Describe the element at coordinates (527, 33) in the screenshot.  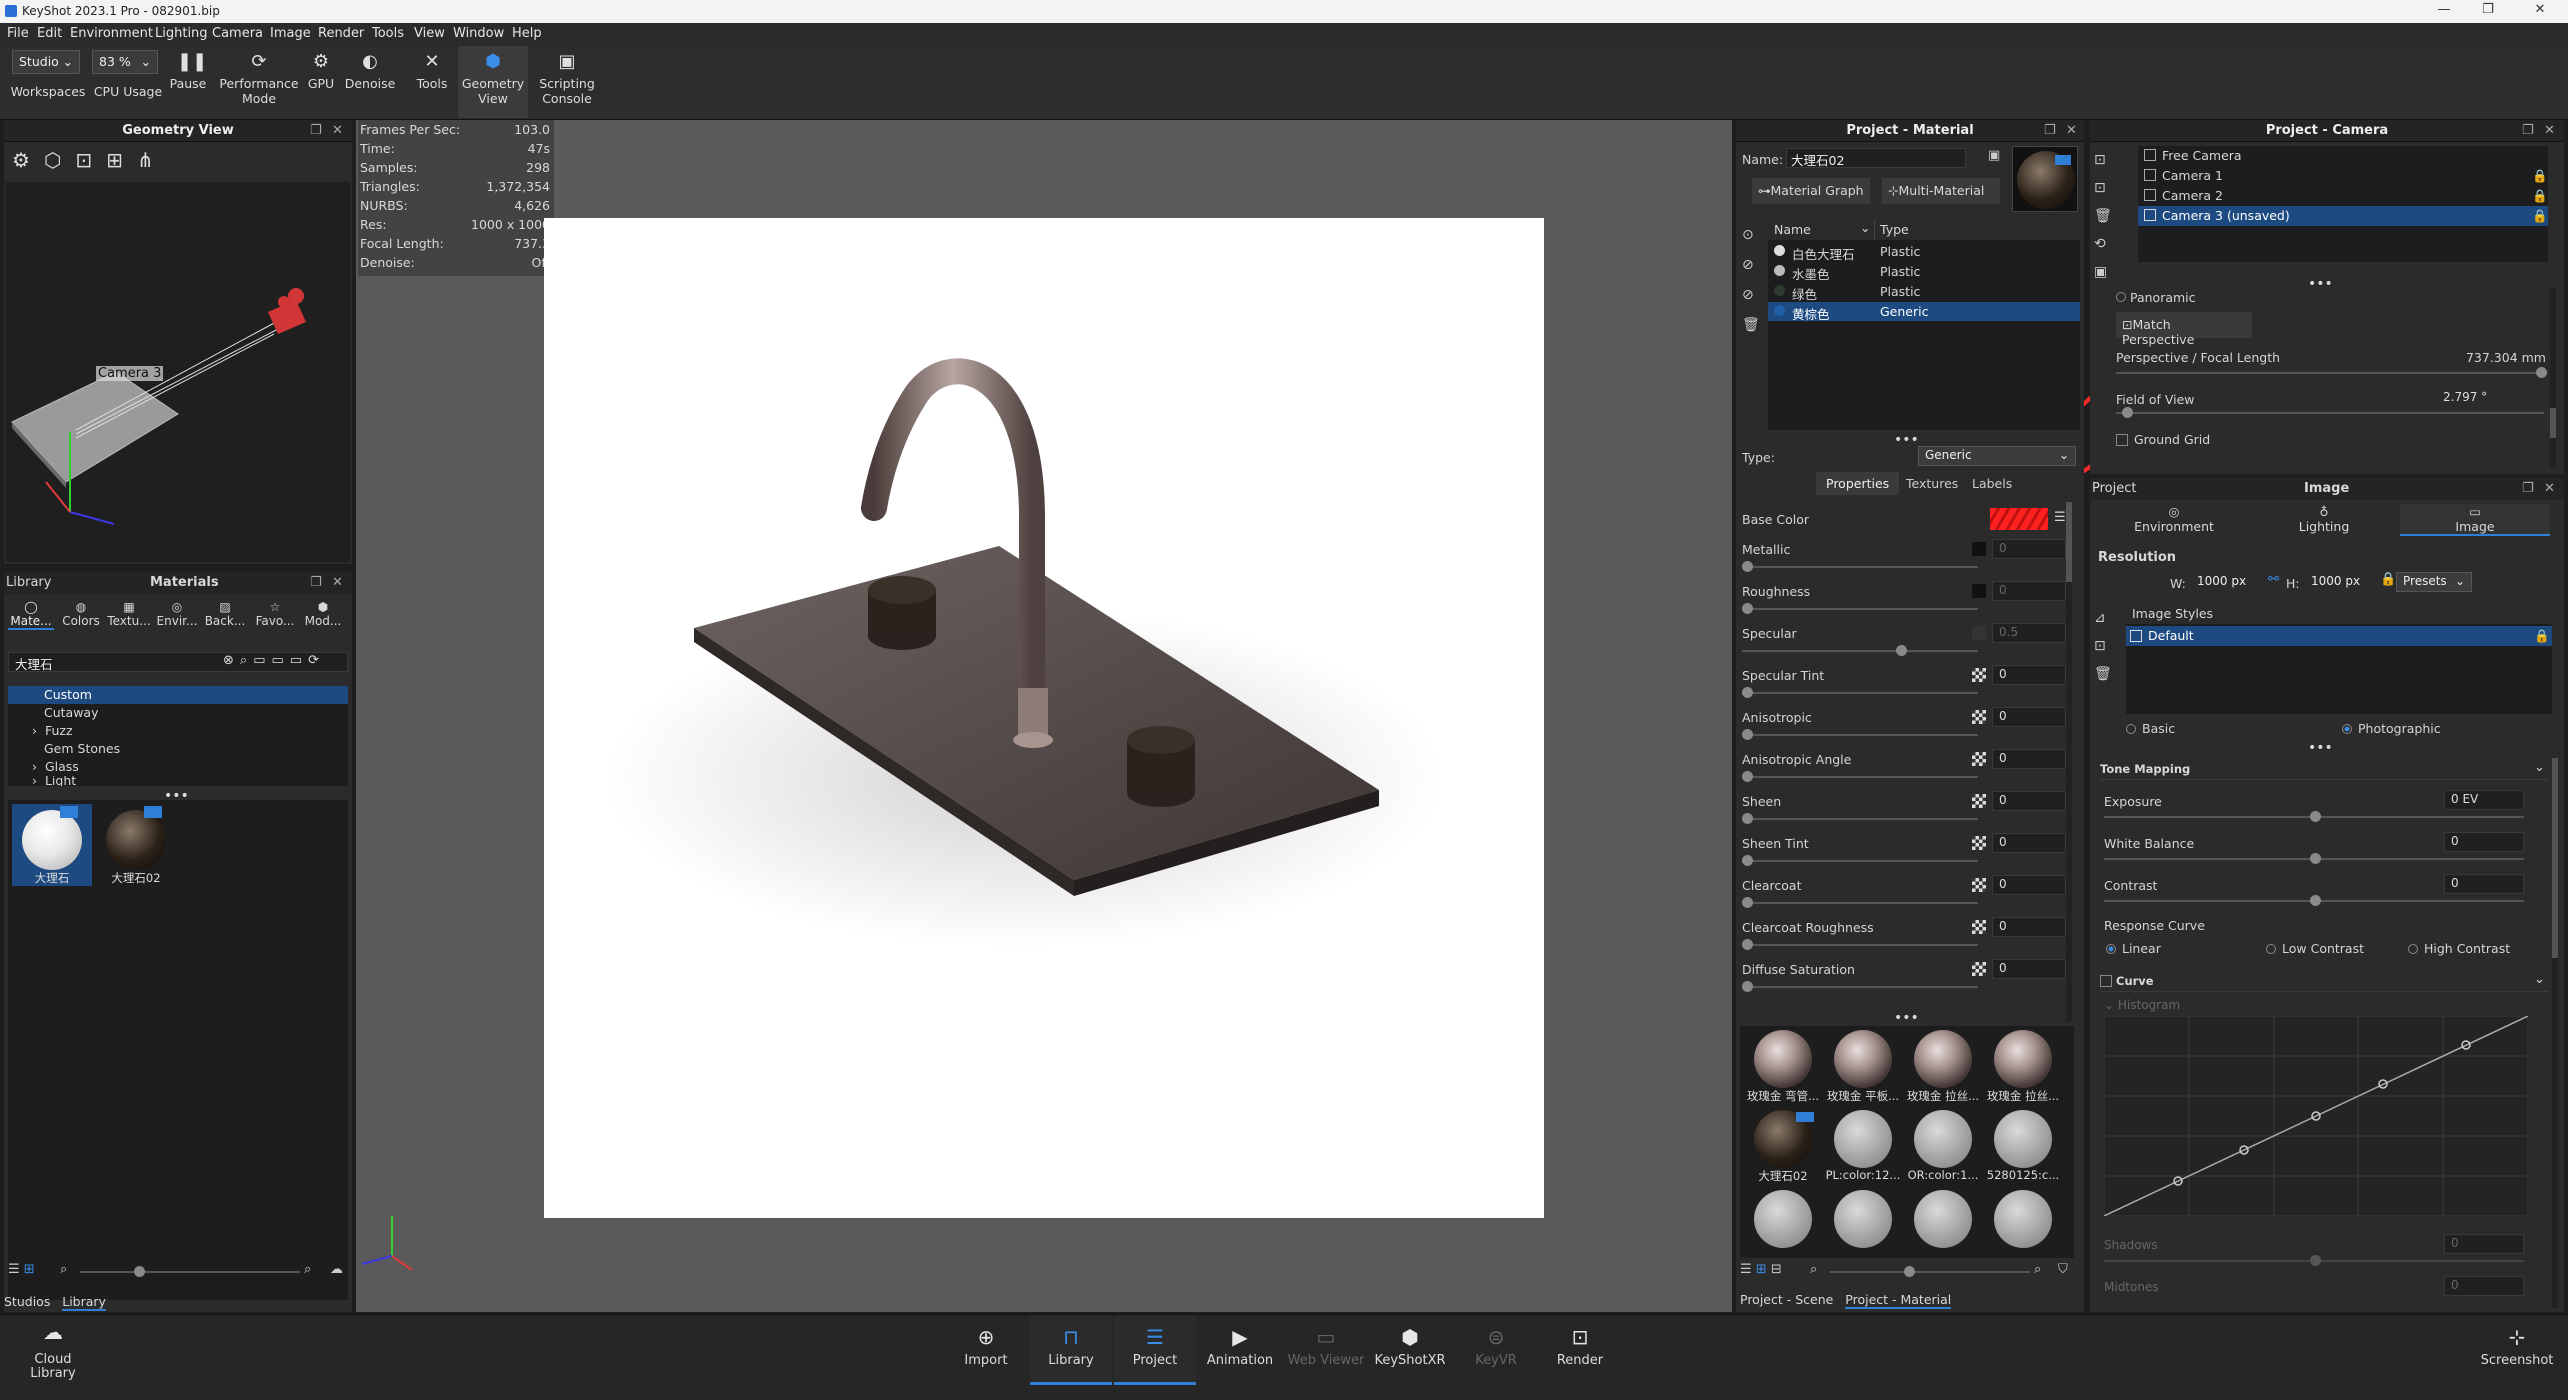
I see `menu-help: Help` at that location.